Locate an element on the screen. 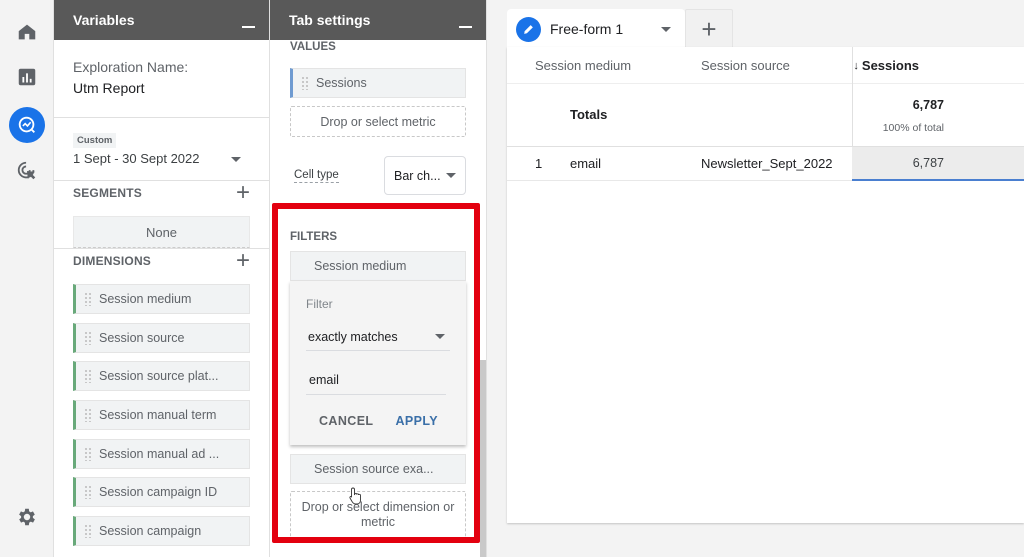 The width and height of the screenshot is (1024, 557). bar-chart-icon is located at coordinates (27, 77).